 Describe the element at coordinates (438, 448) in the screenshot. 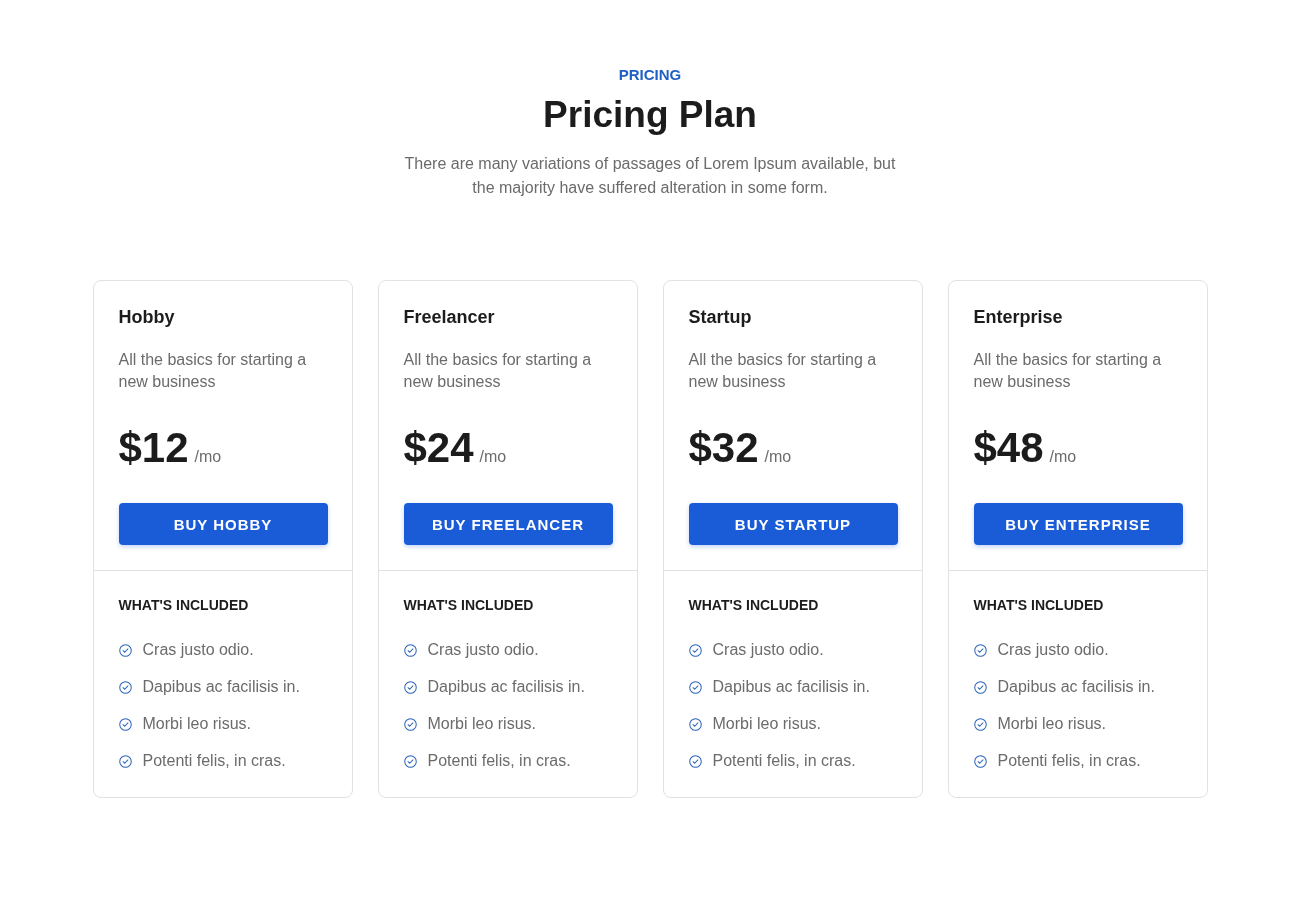

I see `plan-price: $24` at that location.